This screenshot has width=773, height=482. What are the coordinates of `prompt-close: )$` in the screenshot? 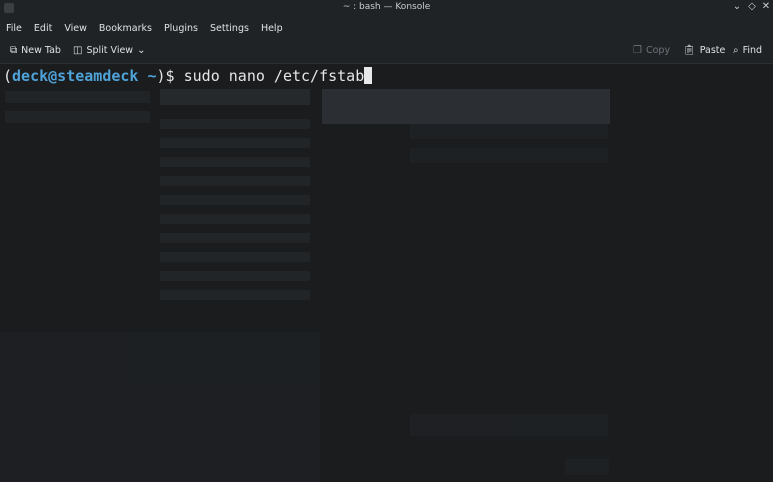 It's located at (170, 76).